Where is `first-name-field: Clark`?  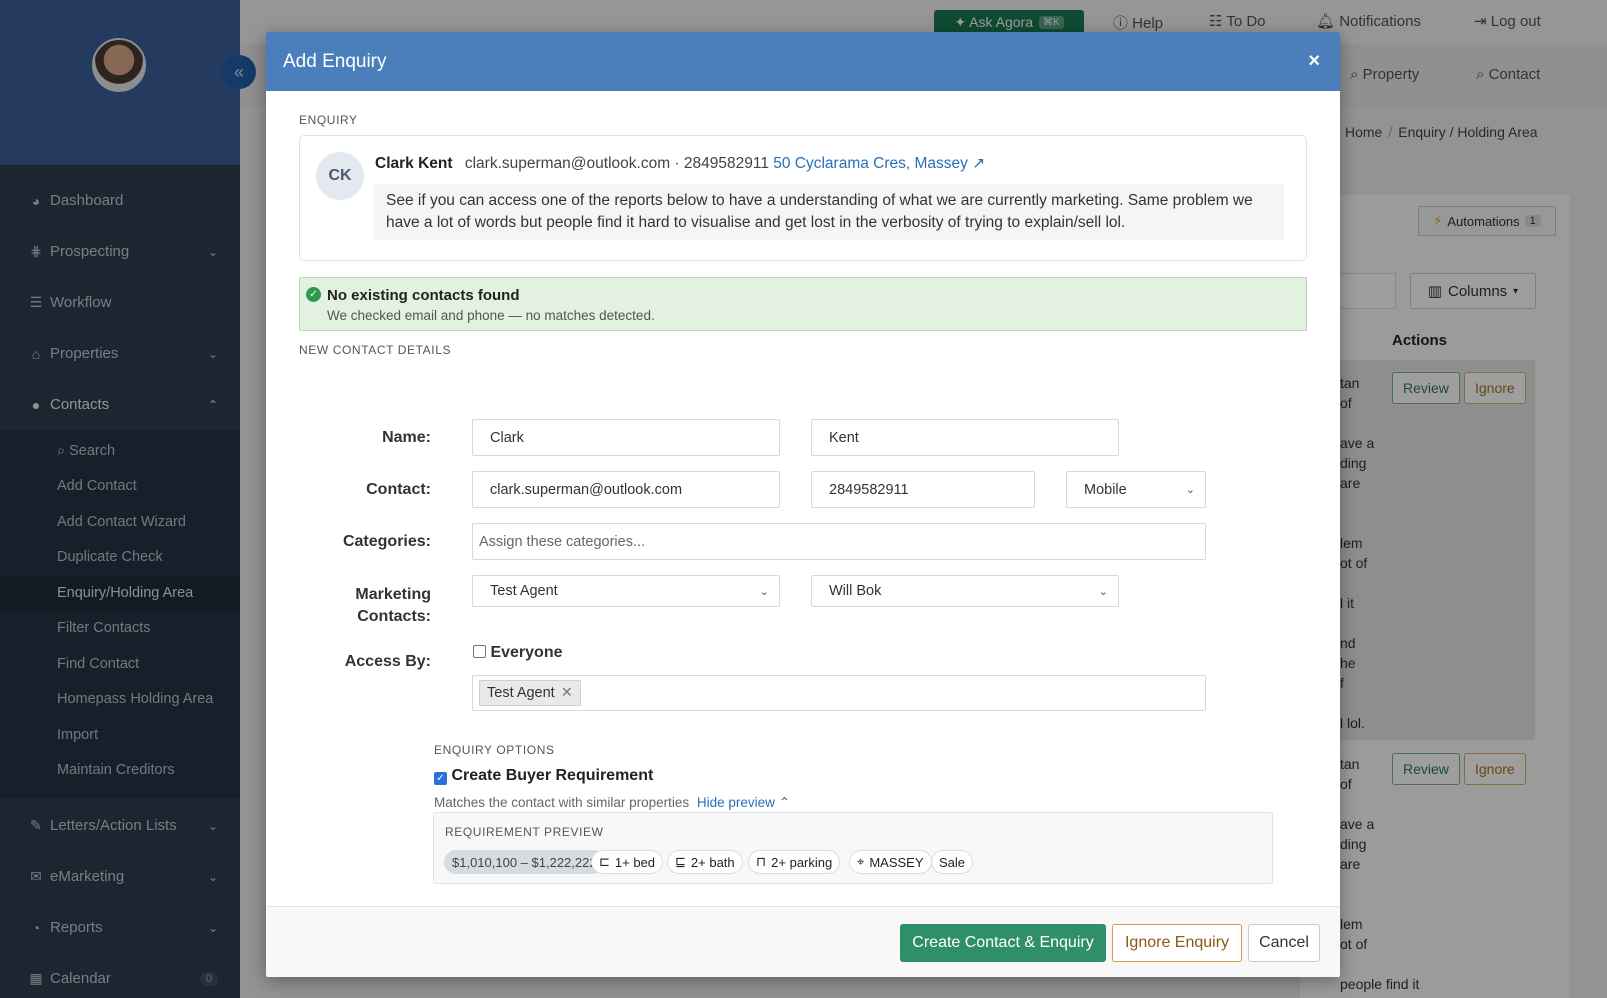 first-name-field: Clark is located at coordinates (626, 437).